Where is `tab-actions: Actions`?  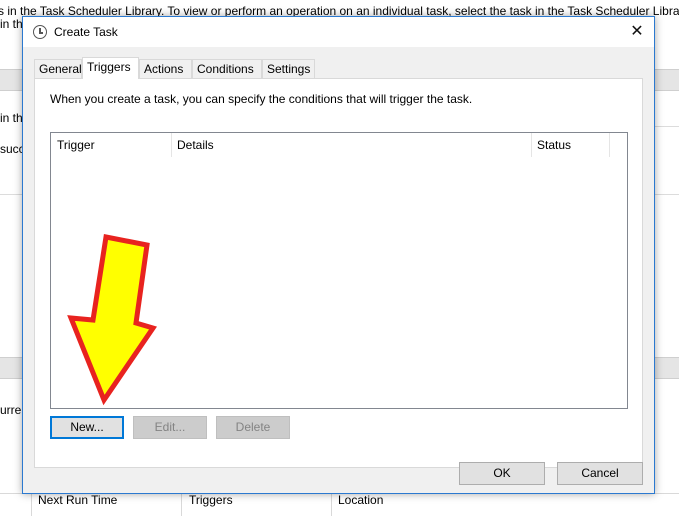 tab-actions: Actions is located at coordinates (165, 68).